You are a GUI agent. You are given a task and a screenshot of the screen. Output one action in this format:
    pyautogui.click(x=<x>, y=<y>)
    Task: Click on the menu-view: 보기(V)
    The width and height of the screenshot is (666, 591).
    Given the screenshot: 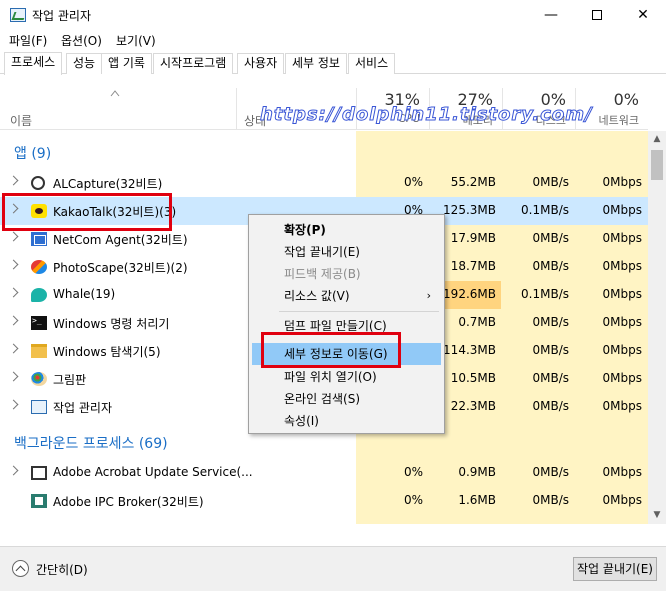 What is the action you would take?
    pyautogui.click(x=136, y=40)
    